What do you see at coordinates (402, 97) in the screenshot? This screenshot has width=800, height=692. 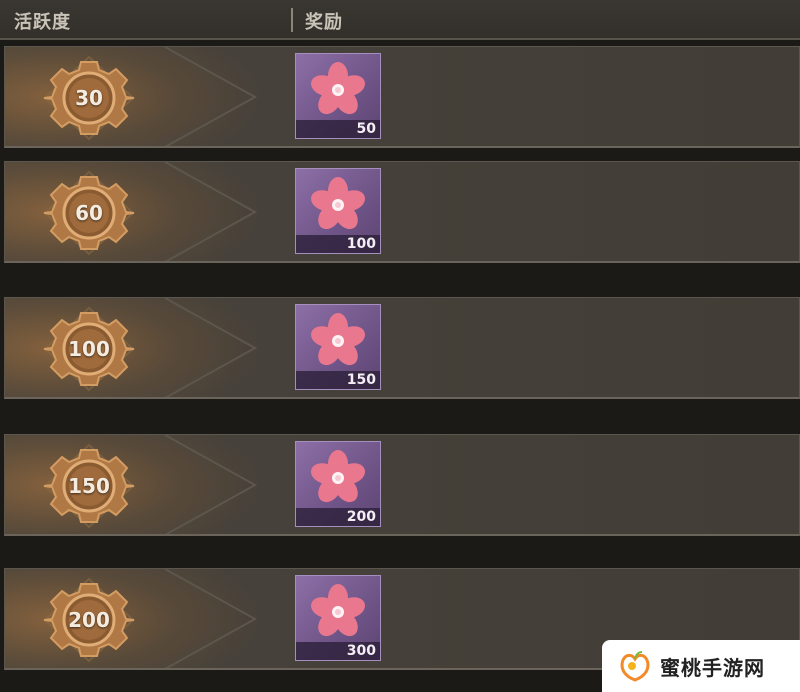 I see `reward-row-1: 30 50` at bounding box center [402, 97].